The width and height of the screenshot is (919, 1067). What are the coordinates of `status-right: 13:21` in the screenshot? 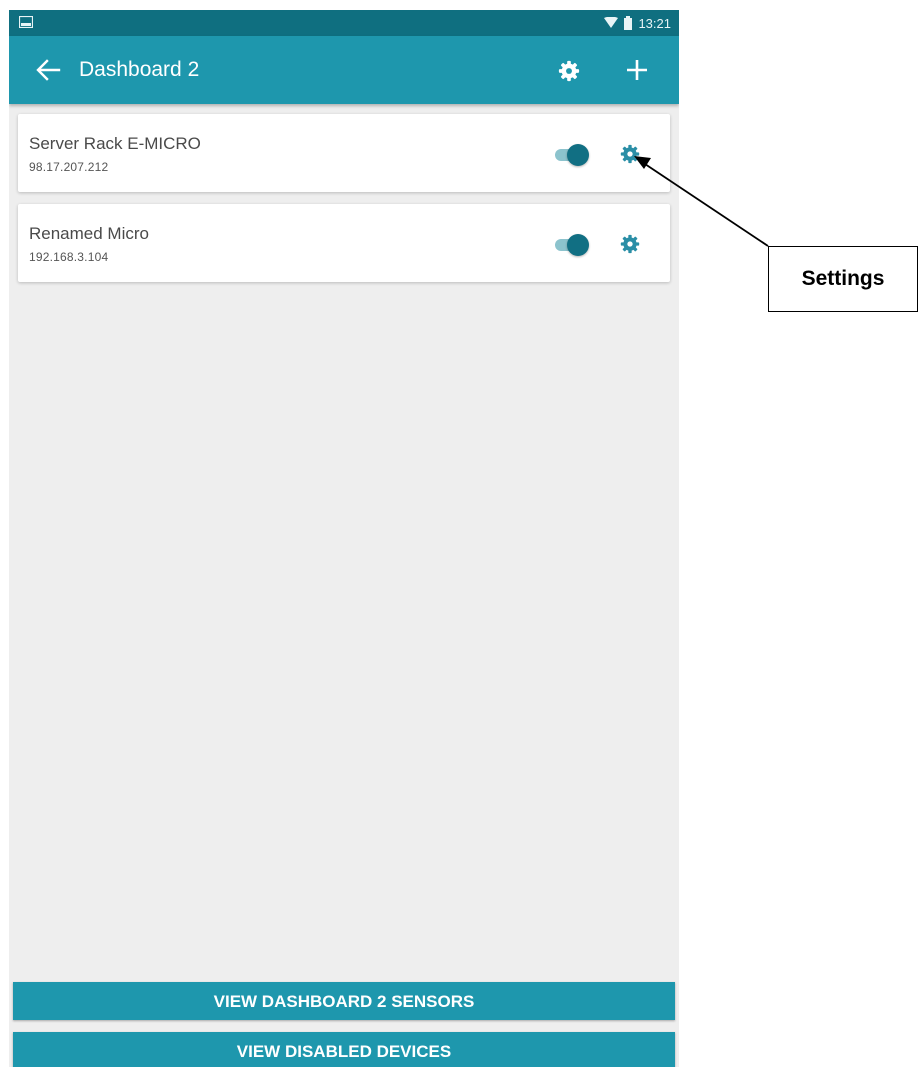 It's located at (637, 23).